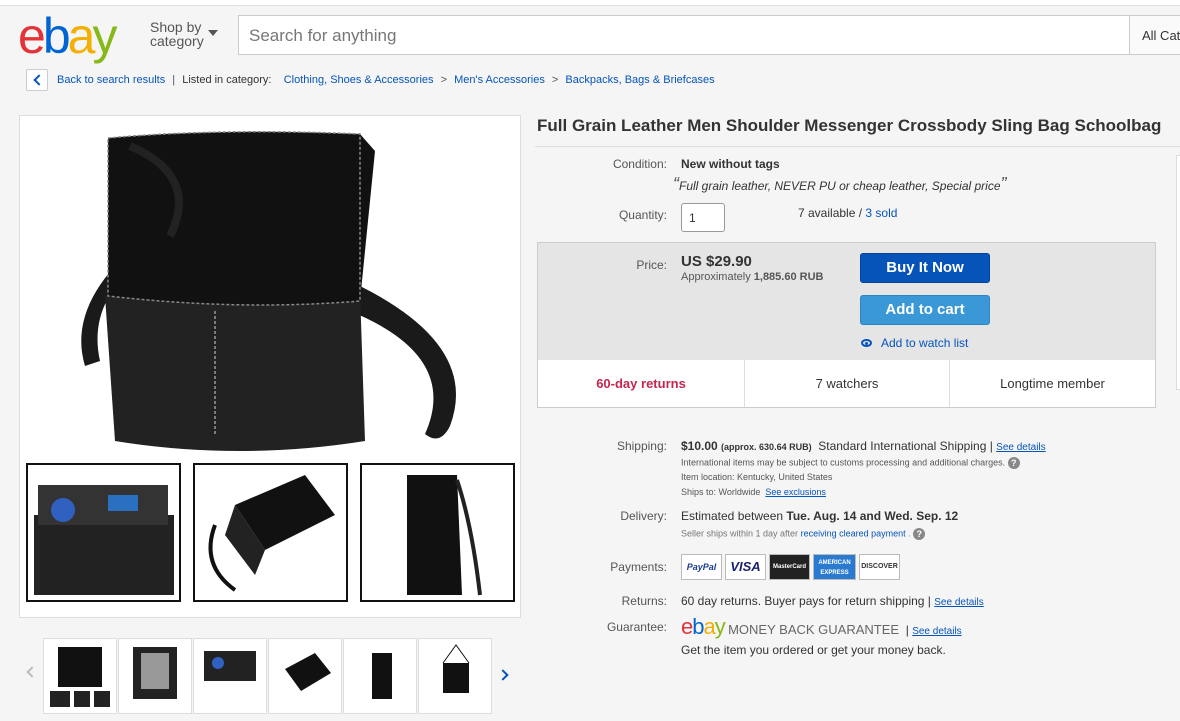 The image size is (1180, 721). I want to click on shipping-see-details-link: See details, so click(1020, 447).